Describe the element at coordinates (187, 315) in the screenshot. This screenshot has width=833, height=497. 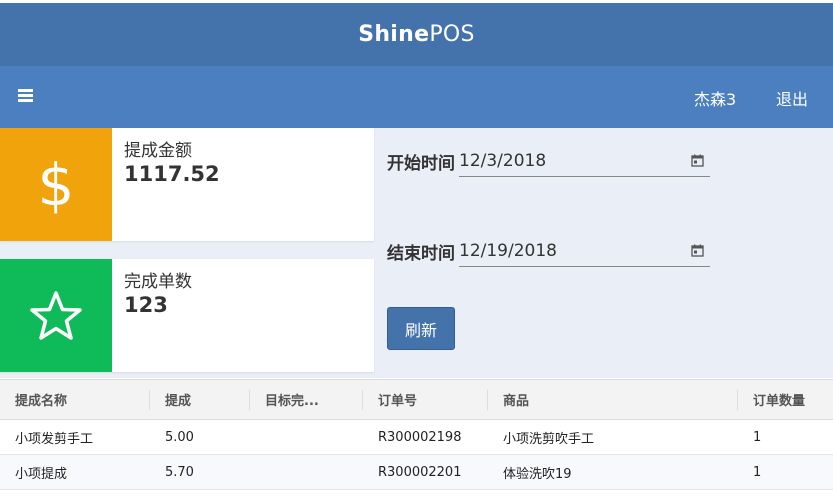
I see `stat-card-orders: 完成单数 123` at that location.